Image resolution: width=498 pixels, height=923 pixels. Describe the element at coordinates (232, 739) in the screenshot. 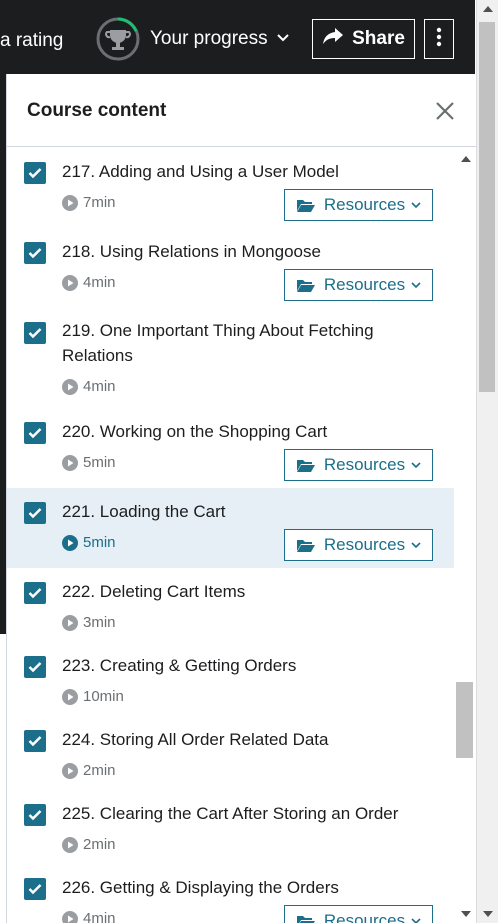

I see `lecture-title: 224. Storing All Order Related Data` at that location.